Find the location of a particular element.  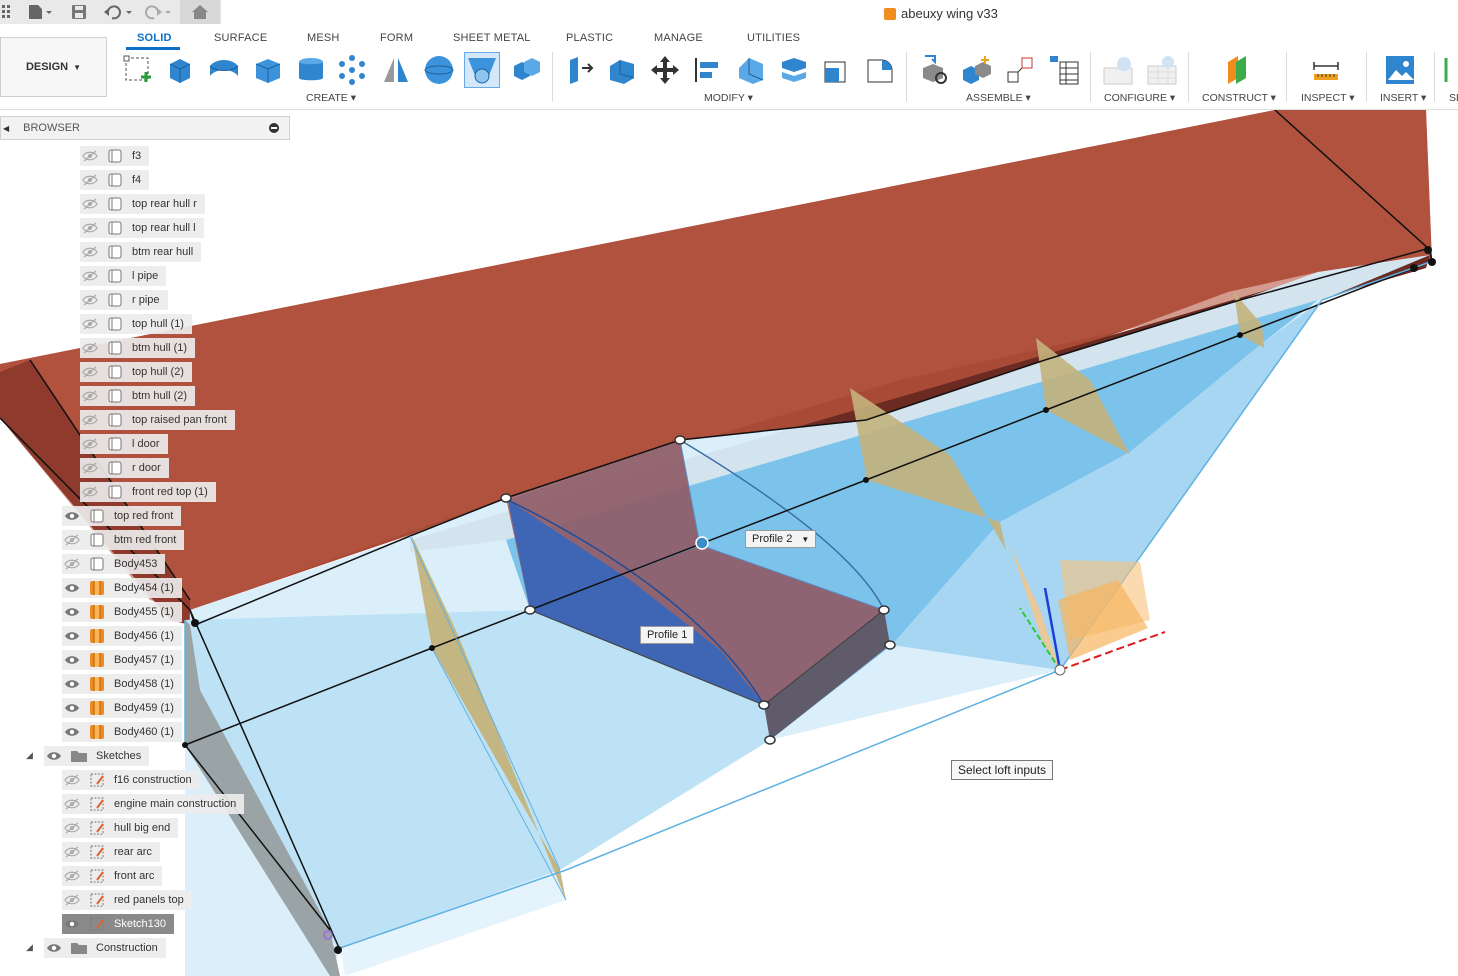

tree-item-hidden-body: l pipe is located at coordinates (123, 276).